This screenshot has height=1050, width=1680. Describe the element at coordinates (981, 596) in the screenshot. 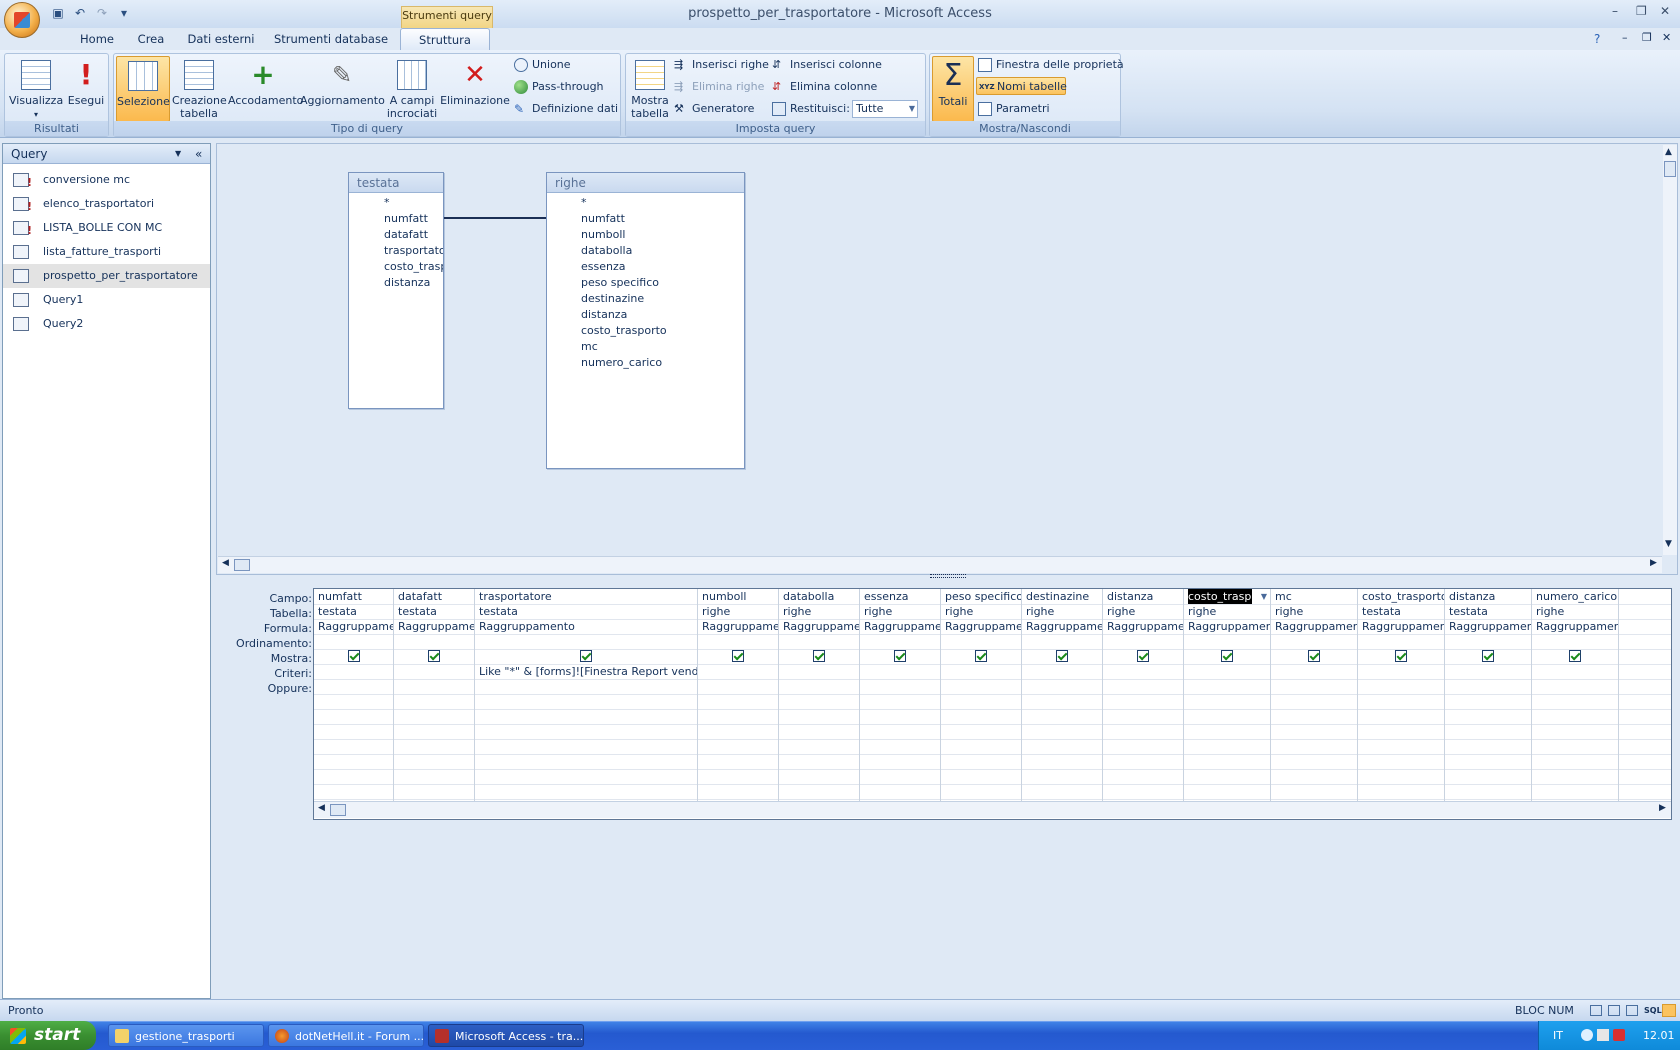

I see `grid-cell-campo: peso specifico` at that location.